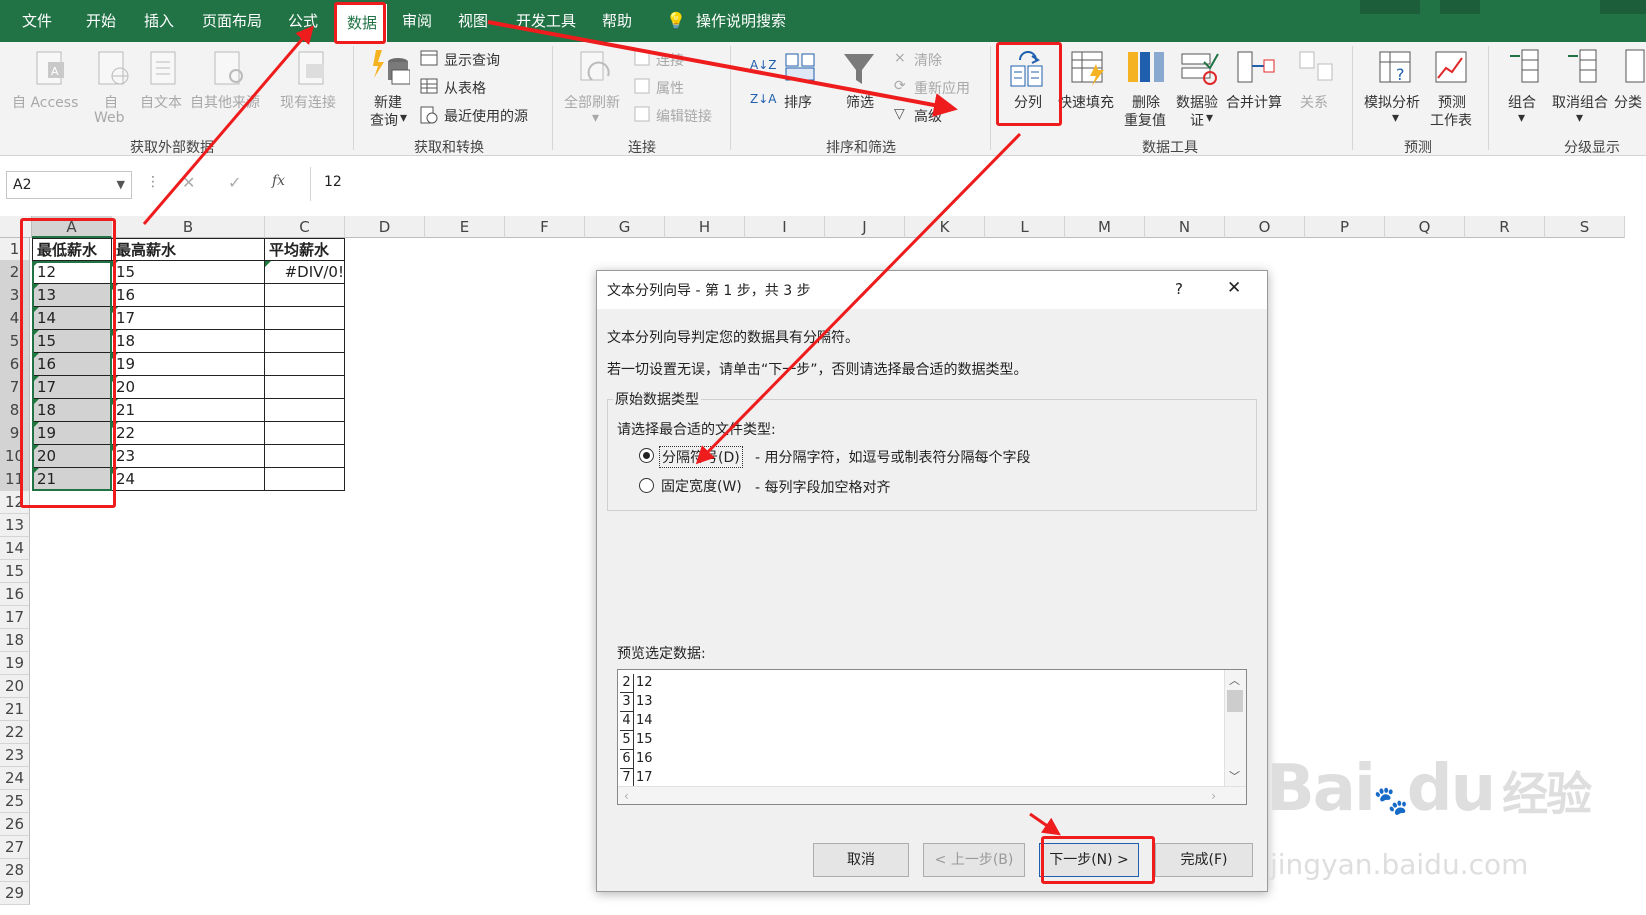  I want to click on row-header-26: 26, so click(15, 824).